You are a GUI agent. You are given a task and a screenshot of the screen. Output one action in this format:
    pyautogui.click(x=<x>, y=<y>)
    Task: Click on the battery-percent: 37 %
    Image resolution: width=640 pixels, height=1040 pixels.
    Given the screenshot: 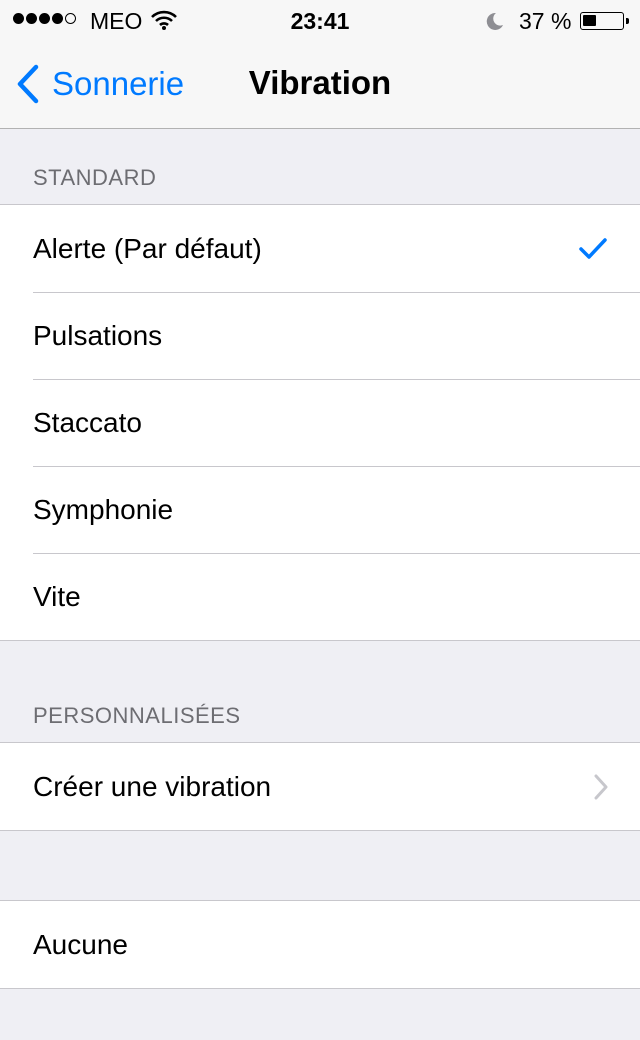 What is the action you would take?
    pyautogui.click(x=545, y=21)
    